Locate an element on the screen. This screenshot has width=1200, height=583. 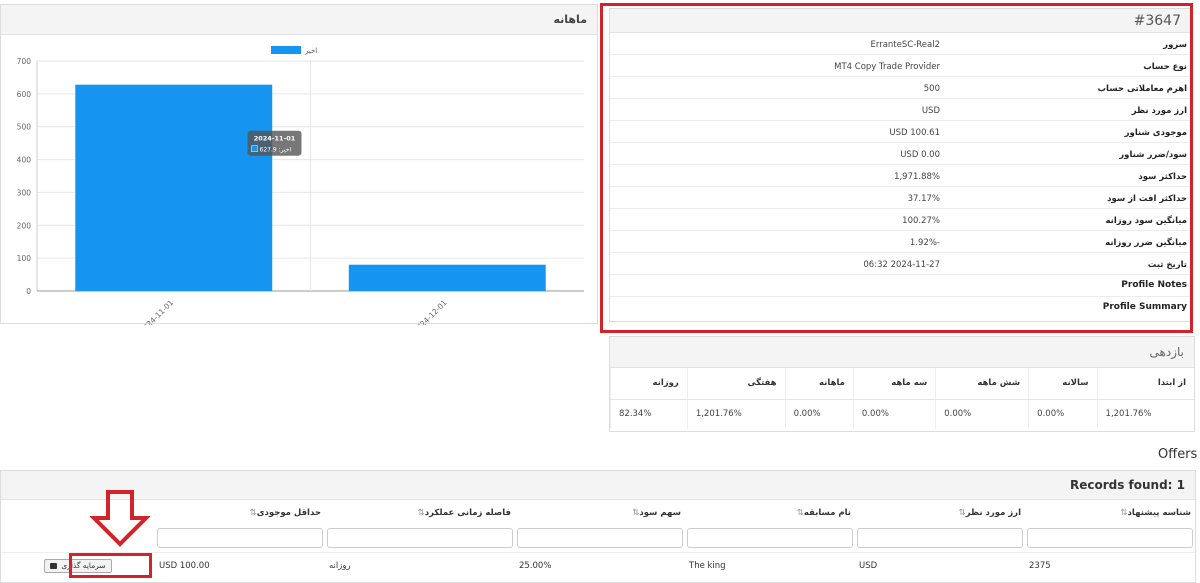
table-cell: 25.00% is located at coordinates (600, 565).